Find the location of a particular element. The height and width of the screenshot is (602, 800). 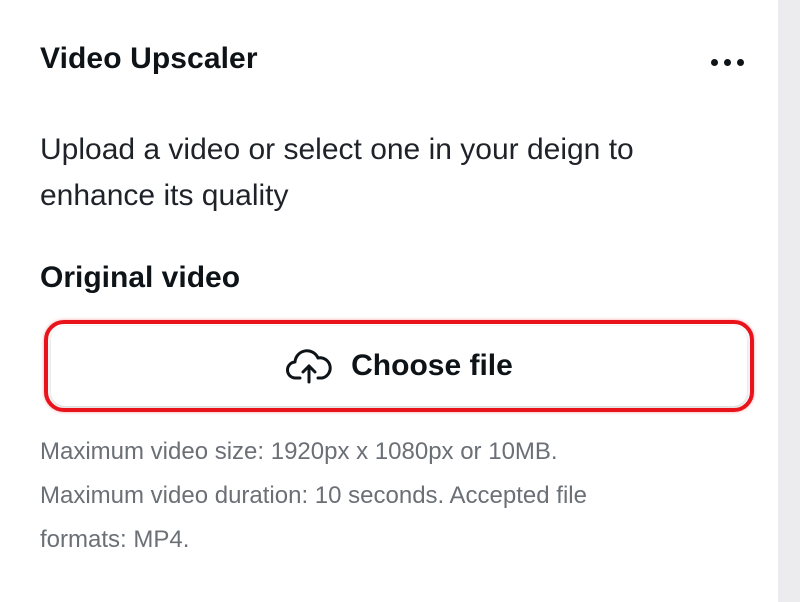

panel-title: Video Upscaler is located at coordinates (149, 58).